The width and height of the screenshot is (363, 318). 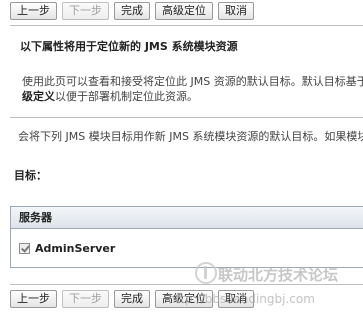 I want to click on section-heading: 以下属性将用于定位新的 JMS 系统模块资源, so click(x=129, y=46).